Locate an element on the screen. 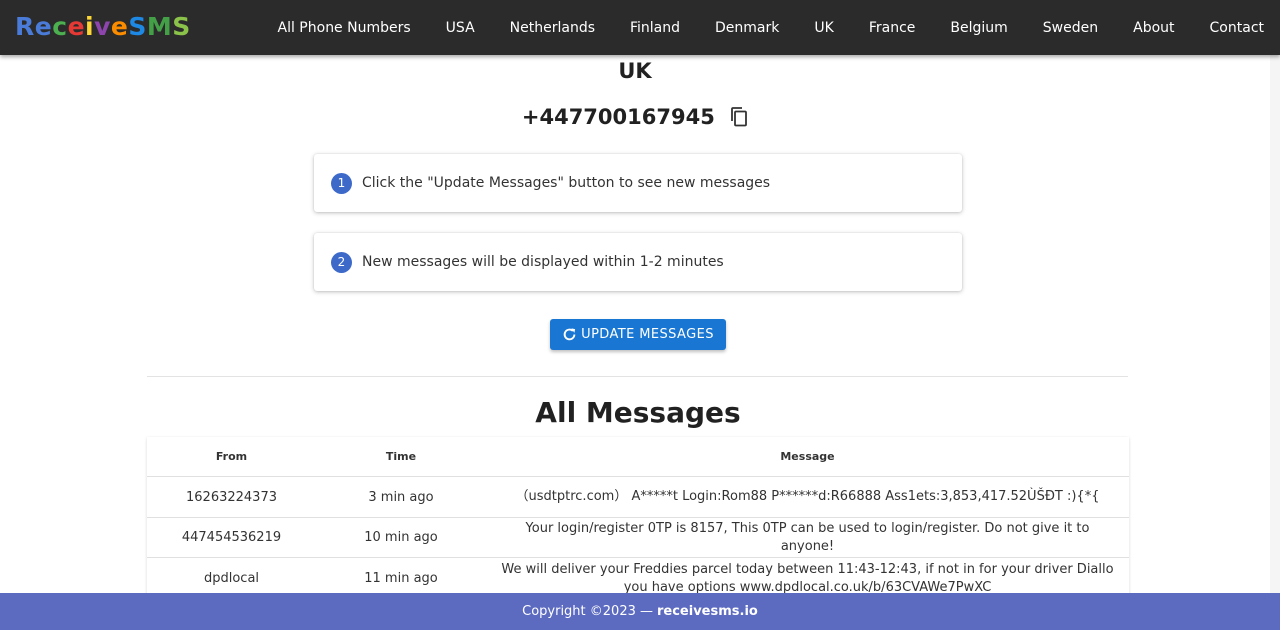 The image size is (1280, 630). update-button-label: UPDATE MESSAGES is located at coordinates (647, 334).